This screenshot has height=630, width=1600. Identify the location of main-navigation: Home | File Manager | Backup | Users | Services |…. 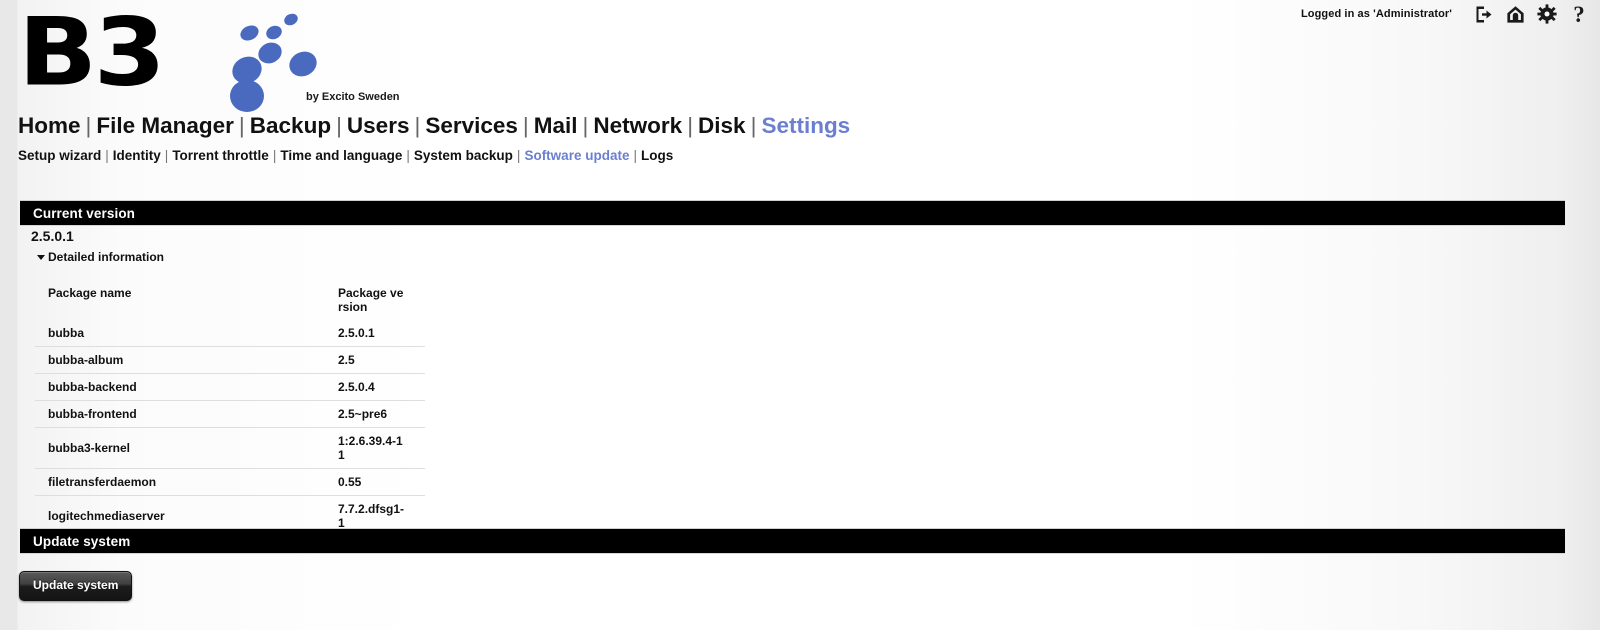
(434, 126).